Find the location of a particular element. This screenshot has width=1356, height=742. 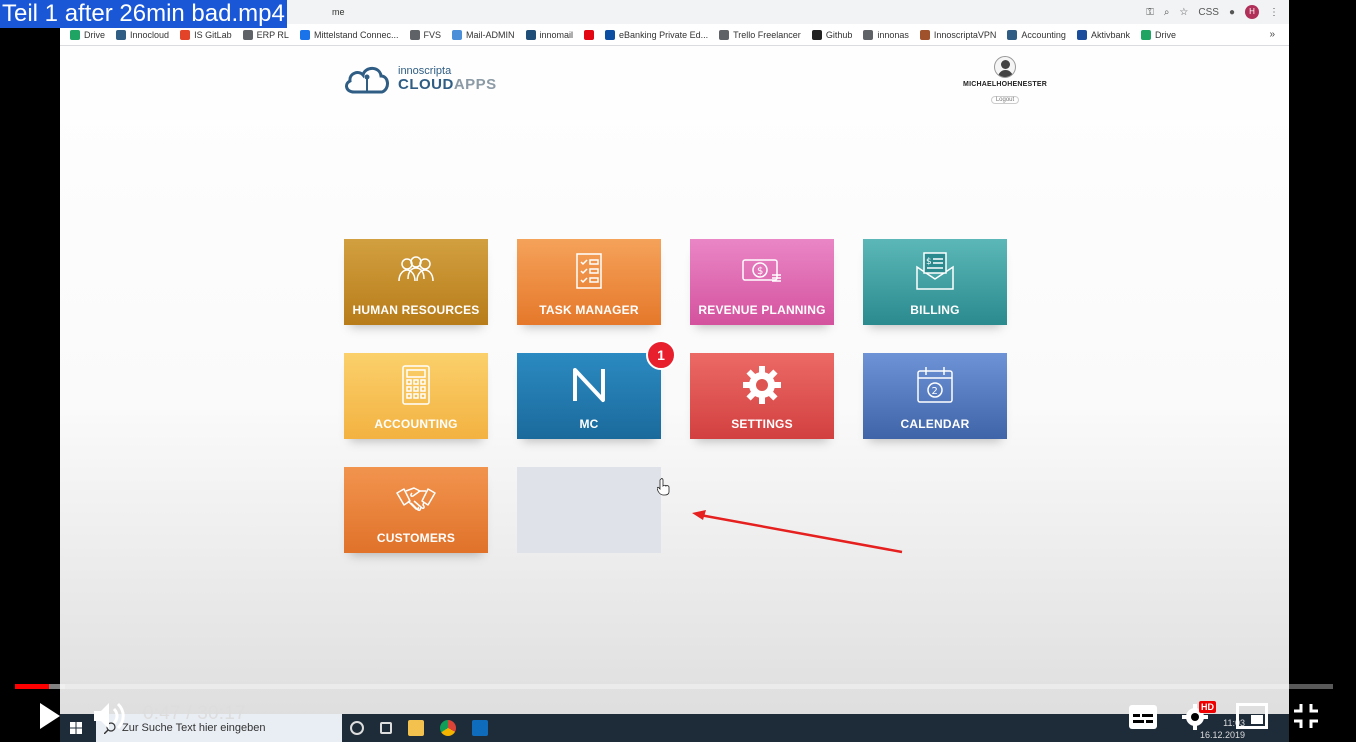

menu-icon: ⋮ is located at coordinates (1274, 12).